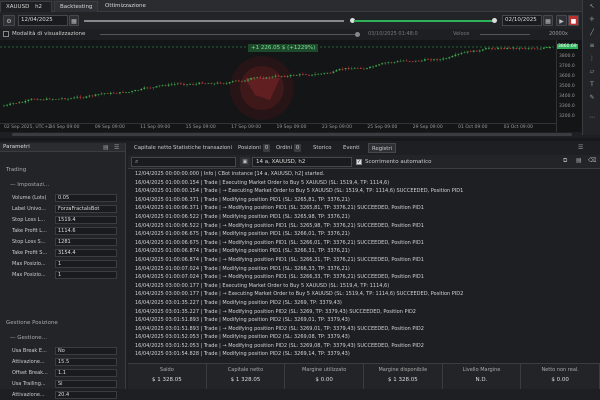  Describe the element at coordinates (592, 72) in the screenshot. I see `shapes-icon: ▱` at that location.